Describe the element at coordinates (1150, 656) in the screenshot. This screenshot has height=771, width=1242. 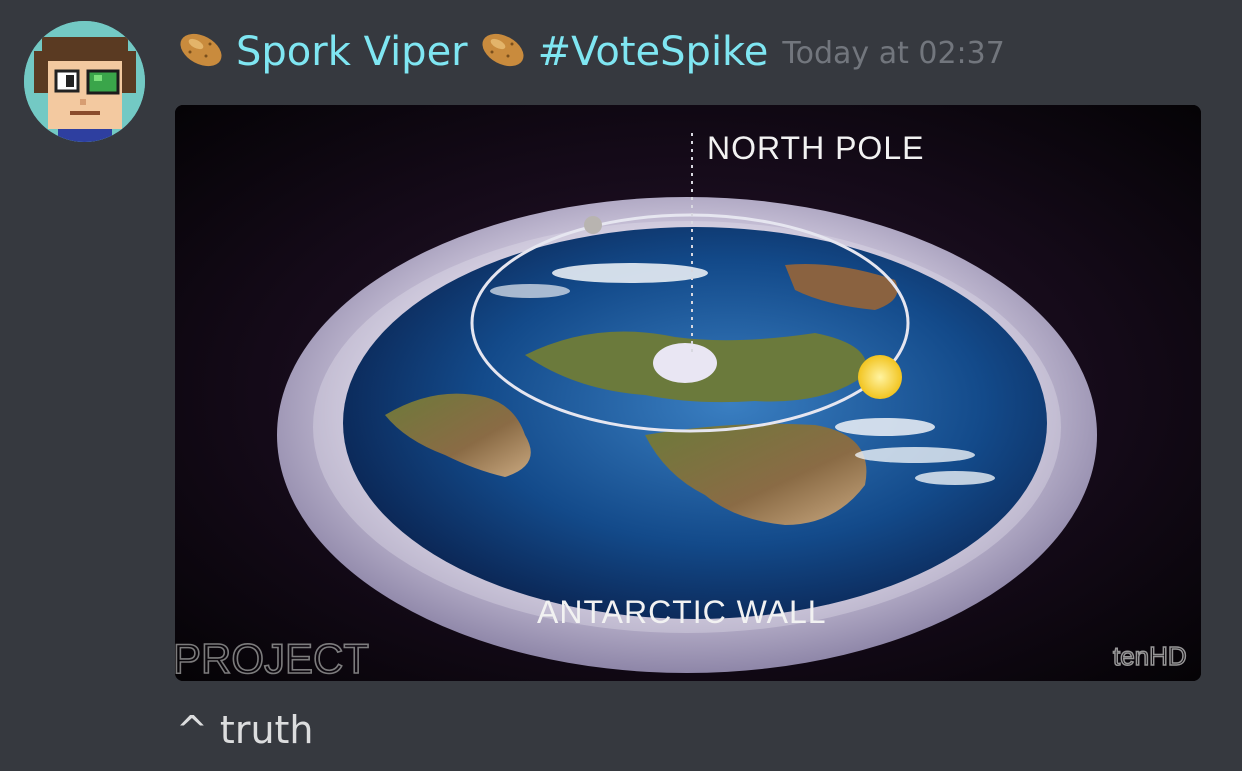
I see `watermark-ten-hd: tenHD` at that location.